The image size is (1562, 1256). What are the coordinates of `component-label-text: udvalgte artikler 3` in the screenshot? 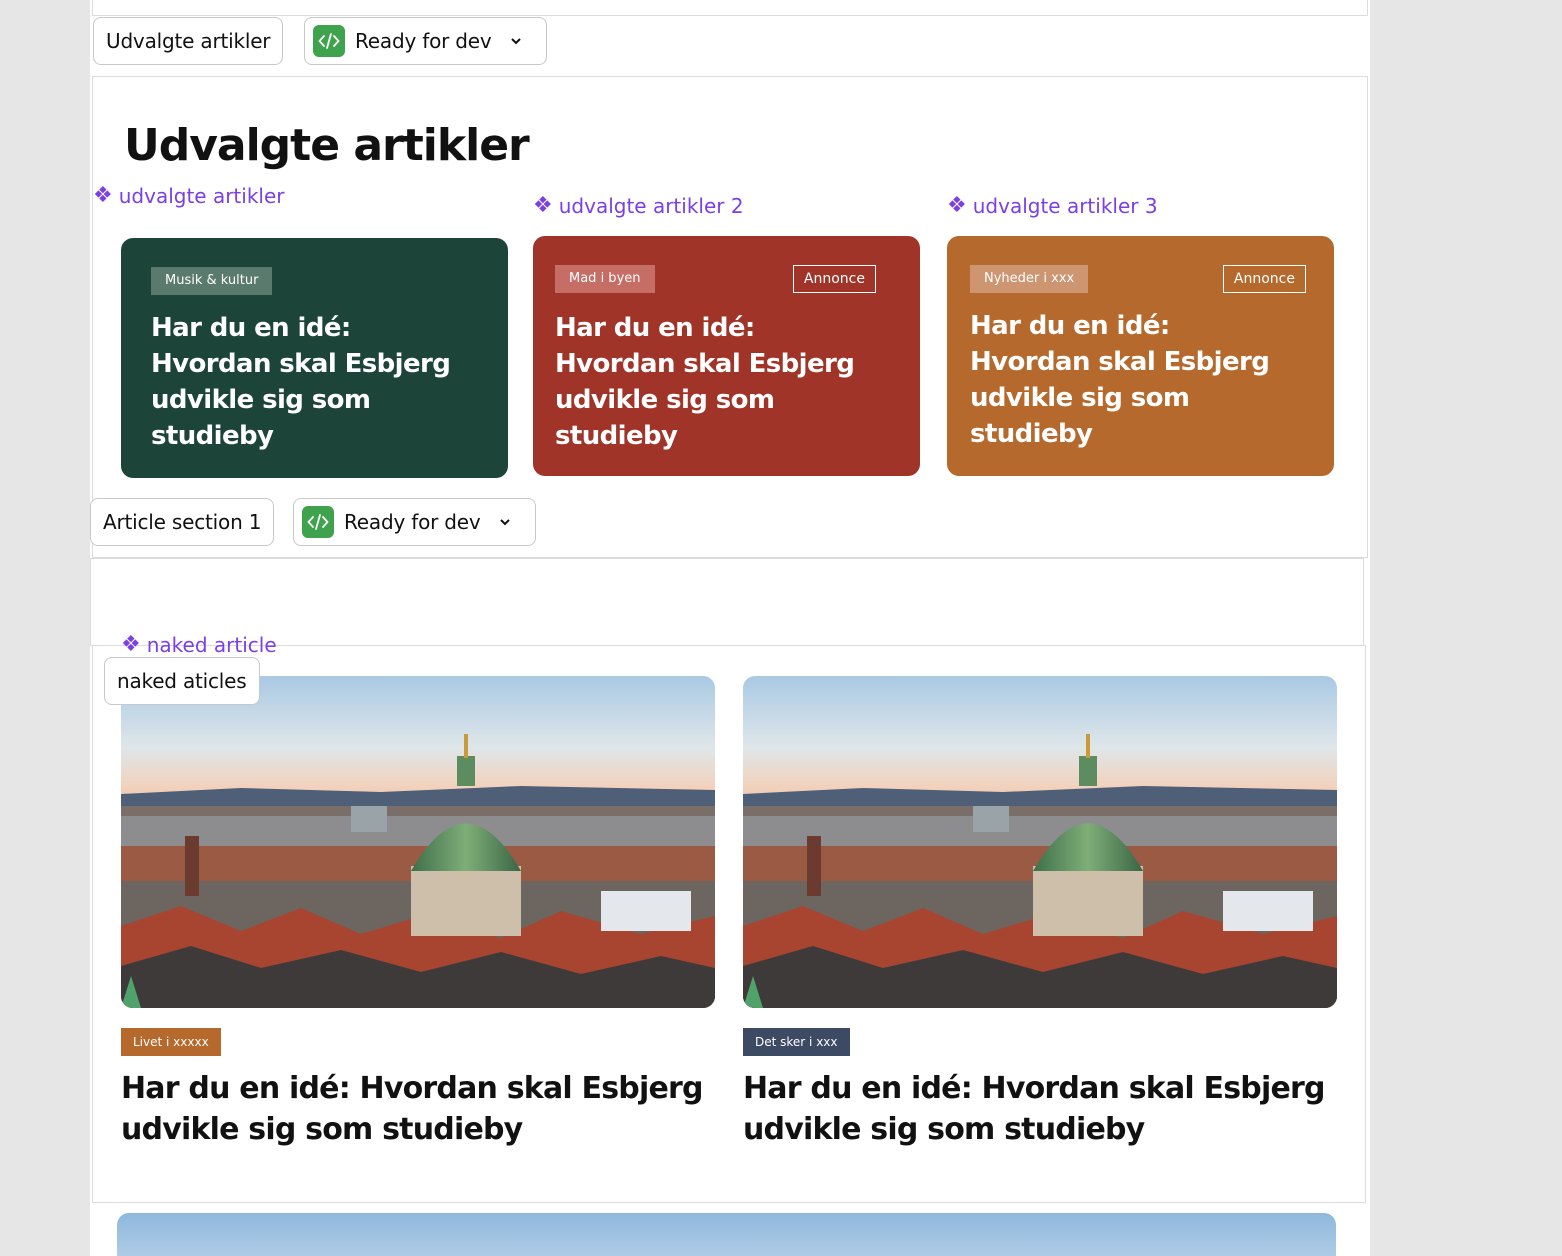 It's located at (1065, 206).